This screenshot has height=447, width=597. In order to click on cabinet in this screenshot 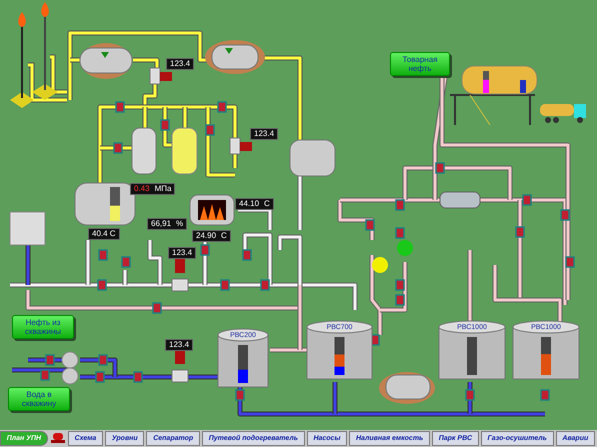, I will do `click(28, 229)`.